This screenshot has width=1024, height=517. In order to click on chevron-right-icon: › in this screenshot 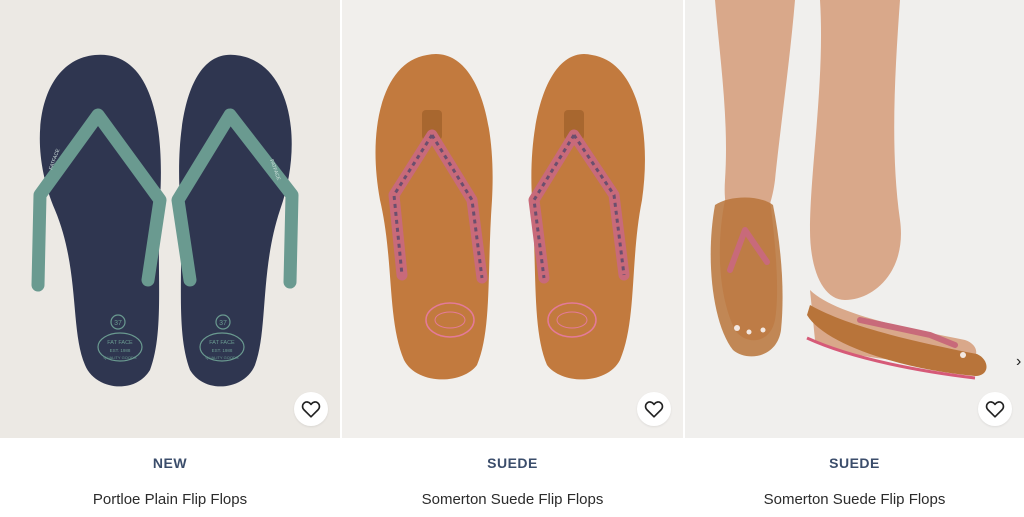, I will do `click(1020, 362)`.